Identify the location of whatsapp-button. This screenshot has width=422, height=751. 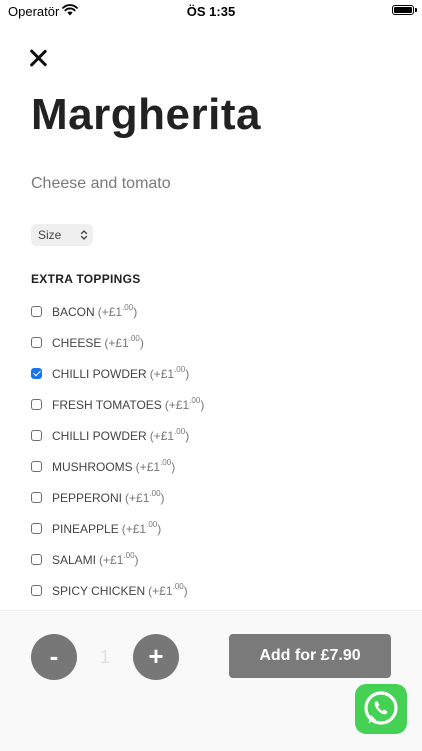
(381, 709).